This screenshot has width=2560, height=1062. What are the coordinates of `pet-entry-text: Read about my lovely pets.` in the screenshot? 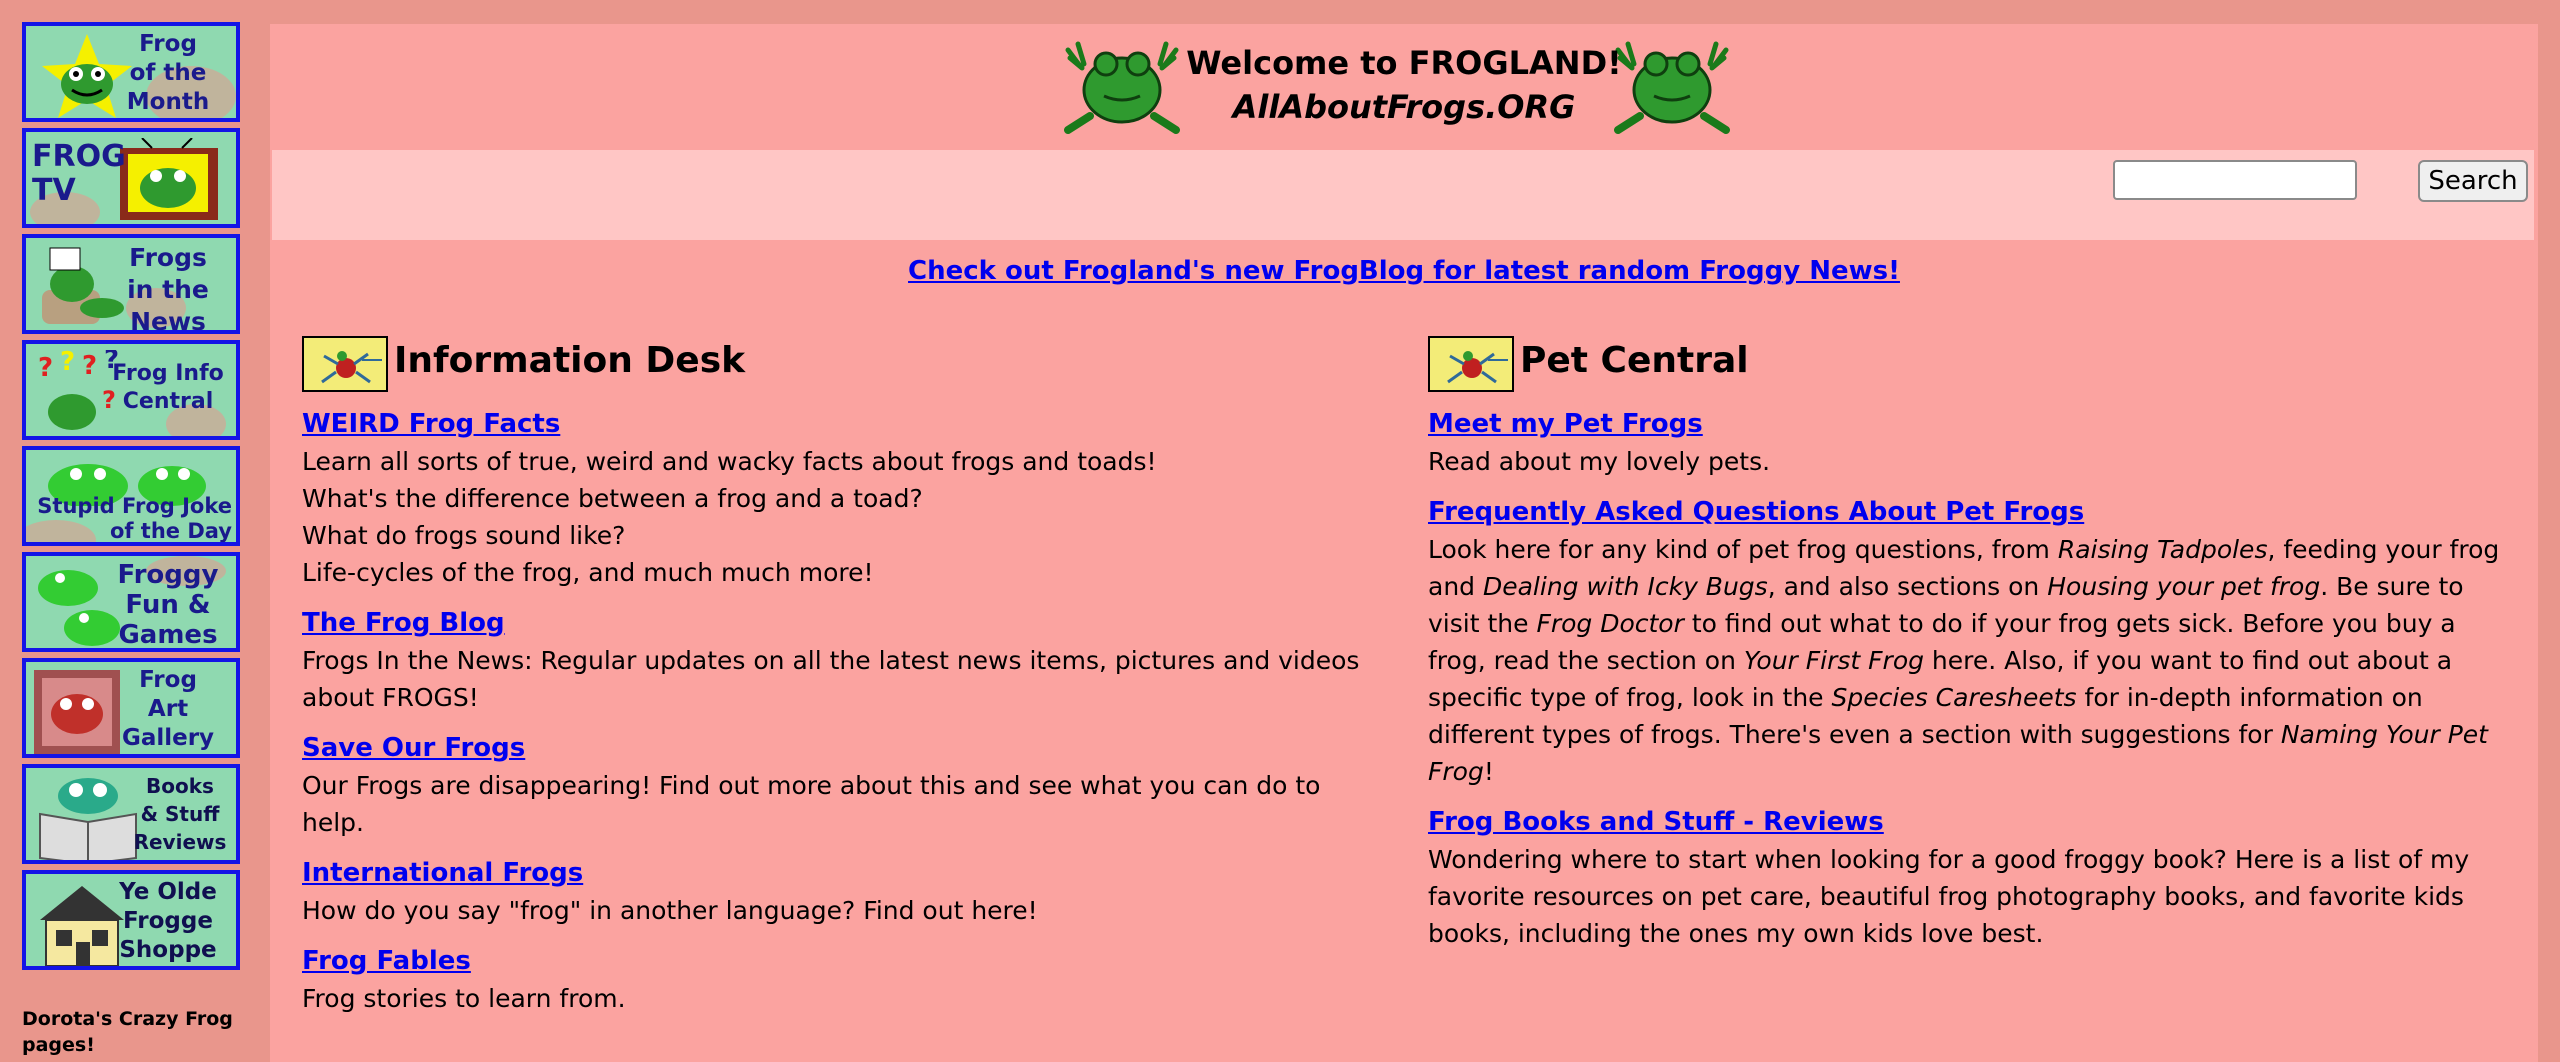 It's located at (1599, 461).